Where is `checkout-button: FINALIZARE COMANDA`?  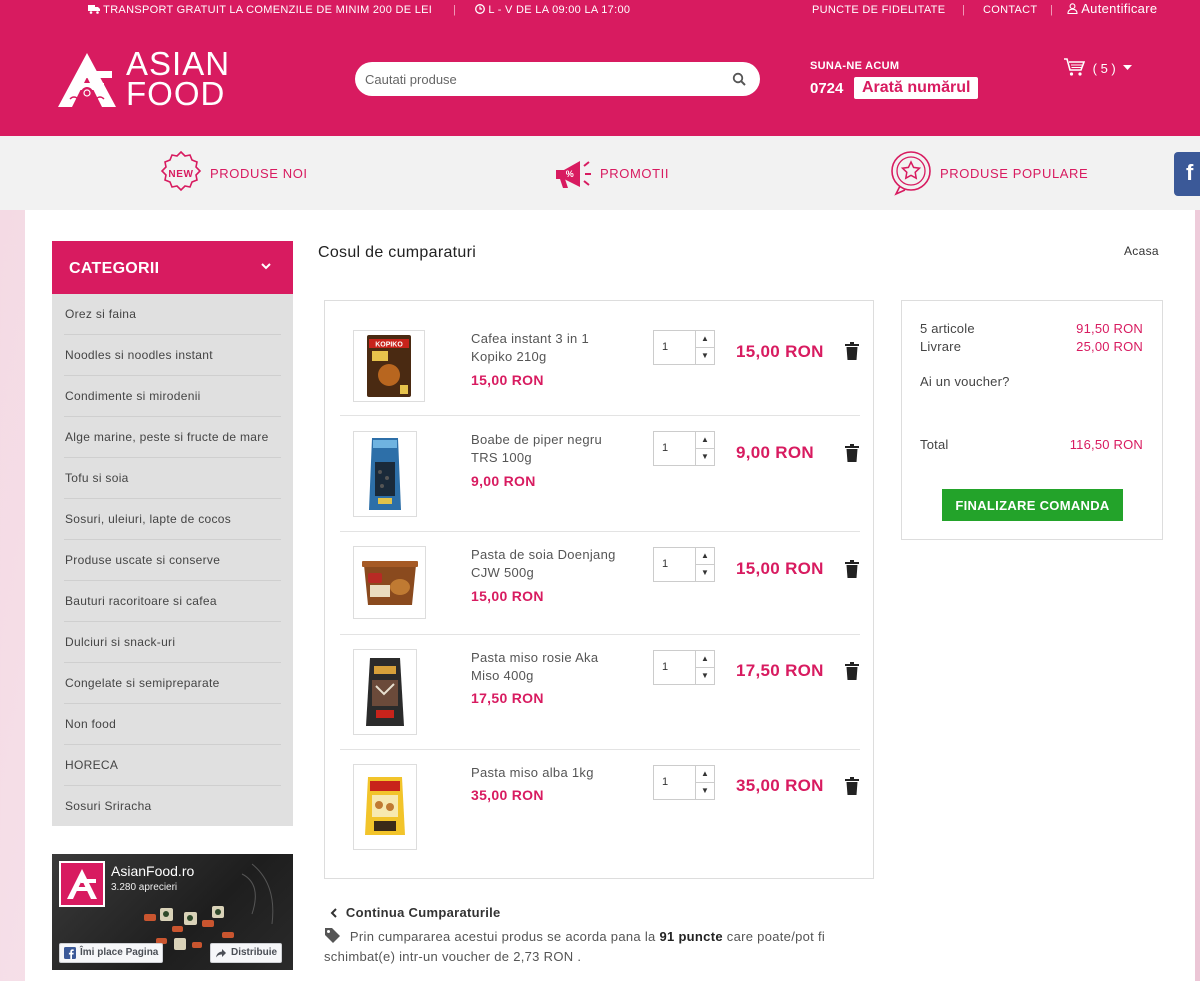
checkout-button: FINALIZARE COMANDA is located at coordinates (1032, 505).